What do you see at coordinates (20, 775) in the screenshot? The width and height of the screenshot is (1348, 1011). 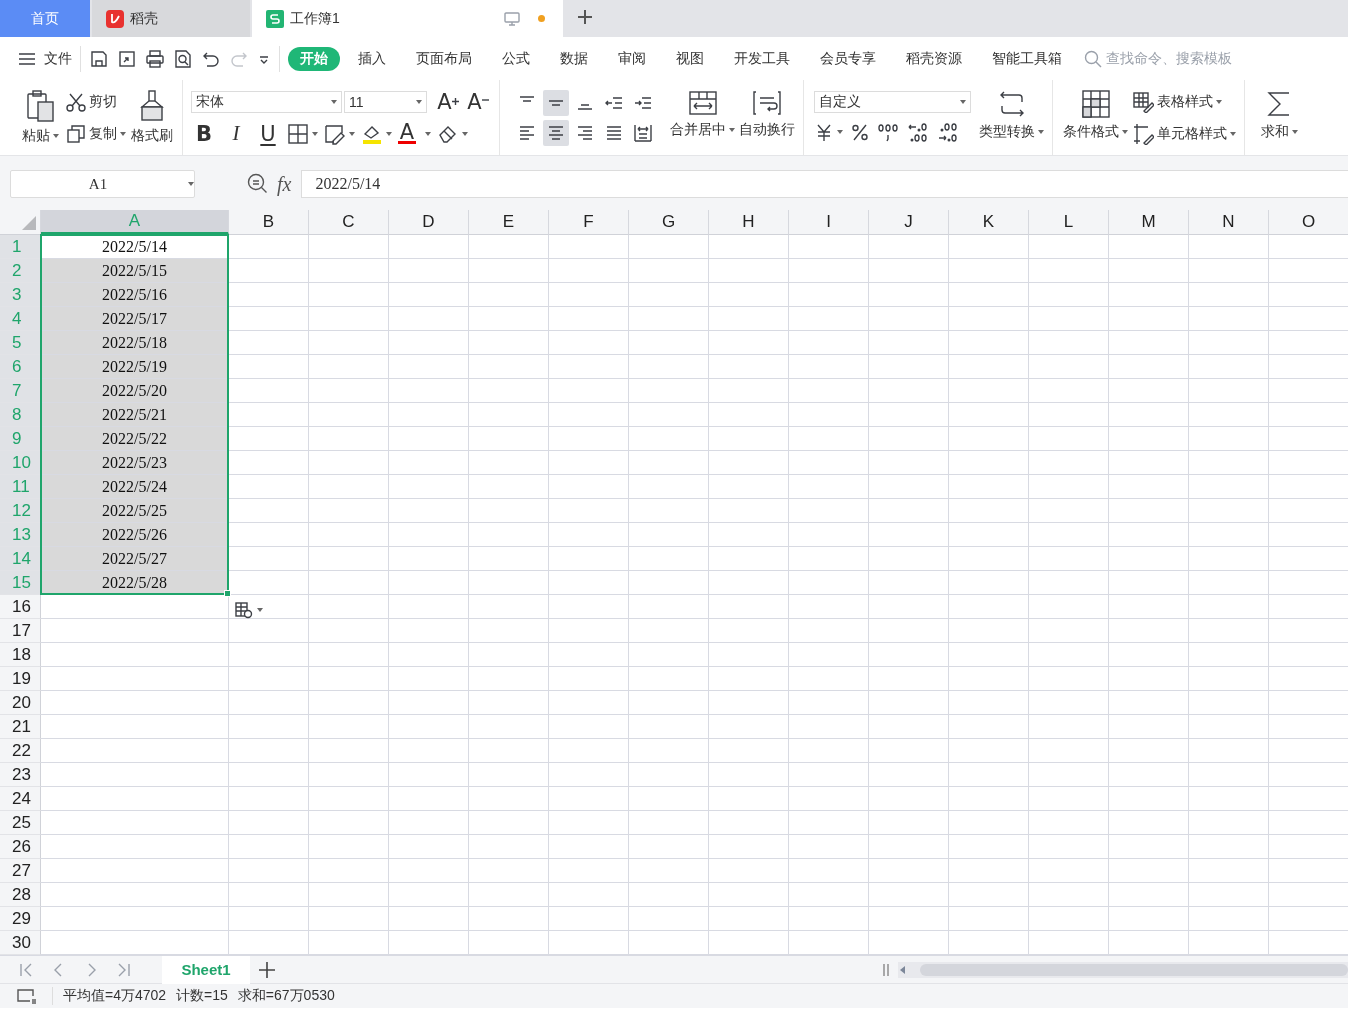 I see `row-header: 23` at bounding box center [20, 775].